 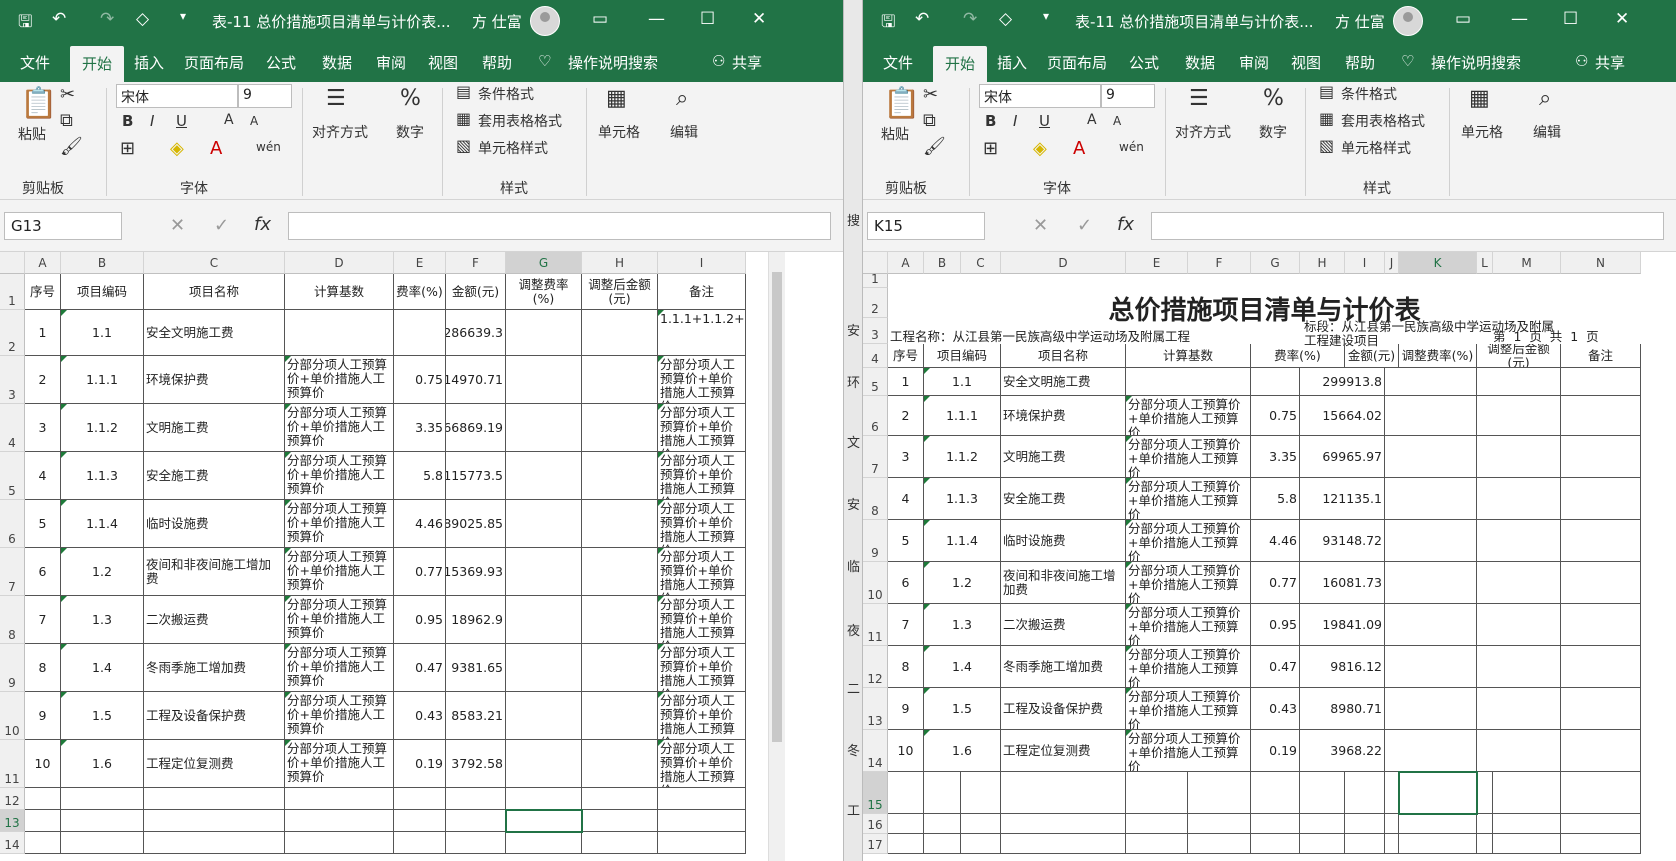 I want to click on formula-input, so click(x=1407, y=226).